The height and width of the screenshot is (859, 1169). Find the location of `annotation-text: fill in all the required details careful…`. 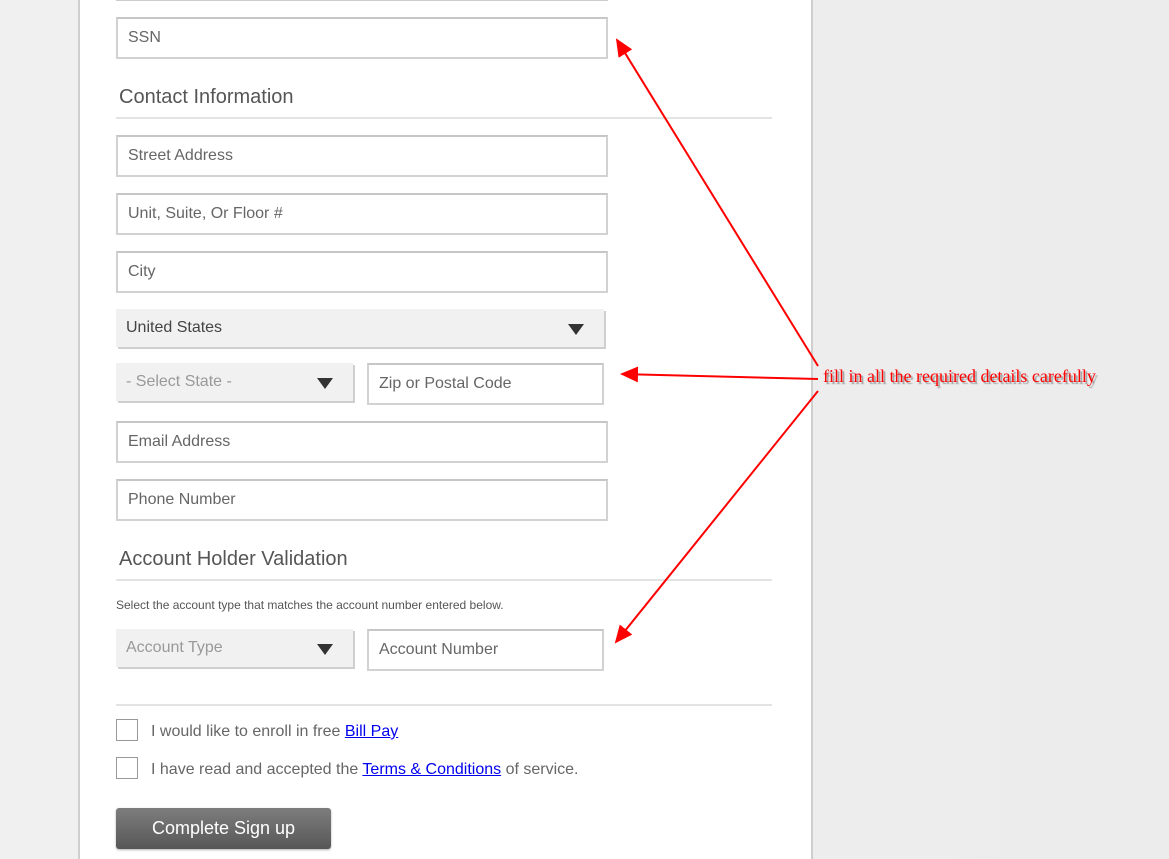

annotation-text: fill in all the required details careful… is located at coordinates (959, 376).